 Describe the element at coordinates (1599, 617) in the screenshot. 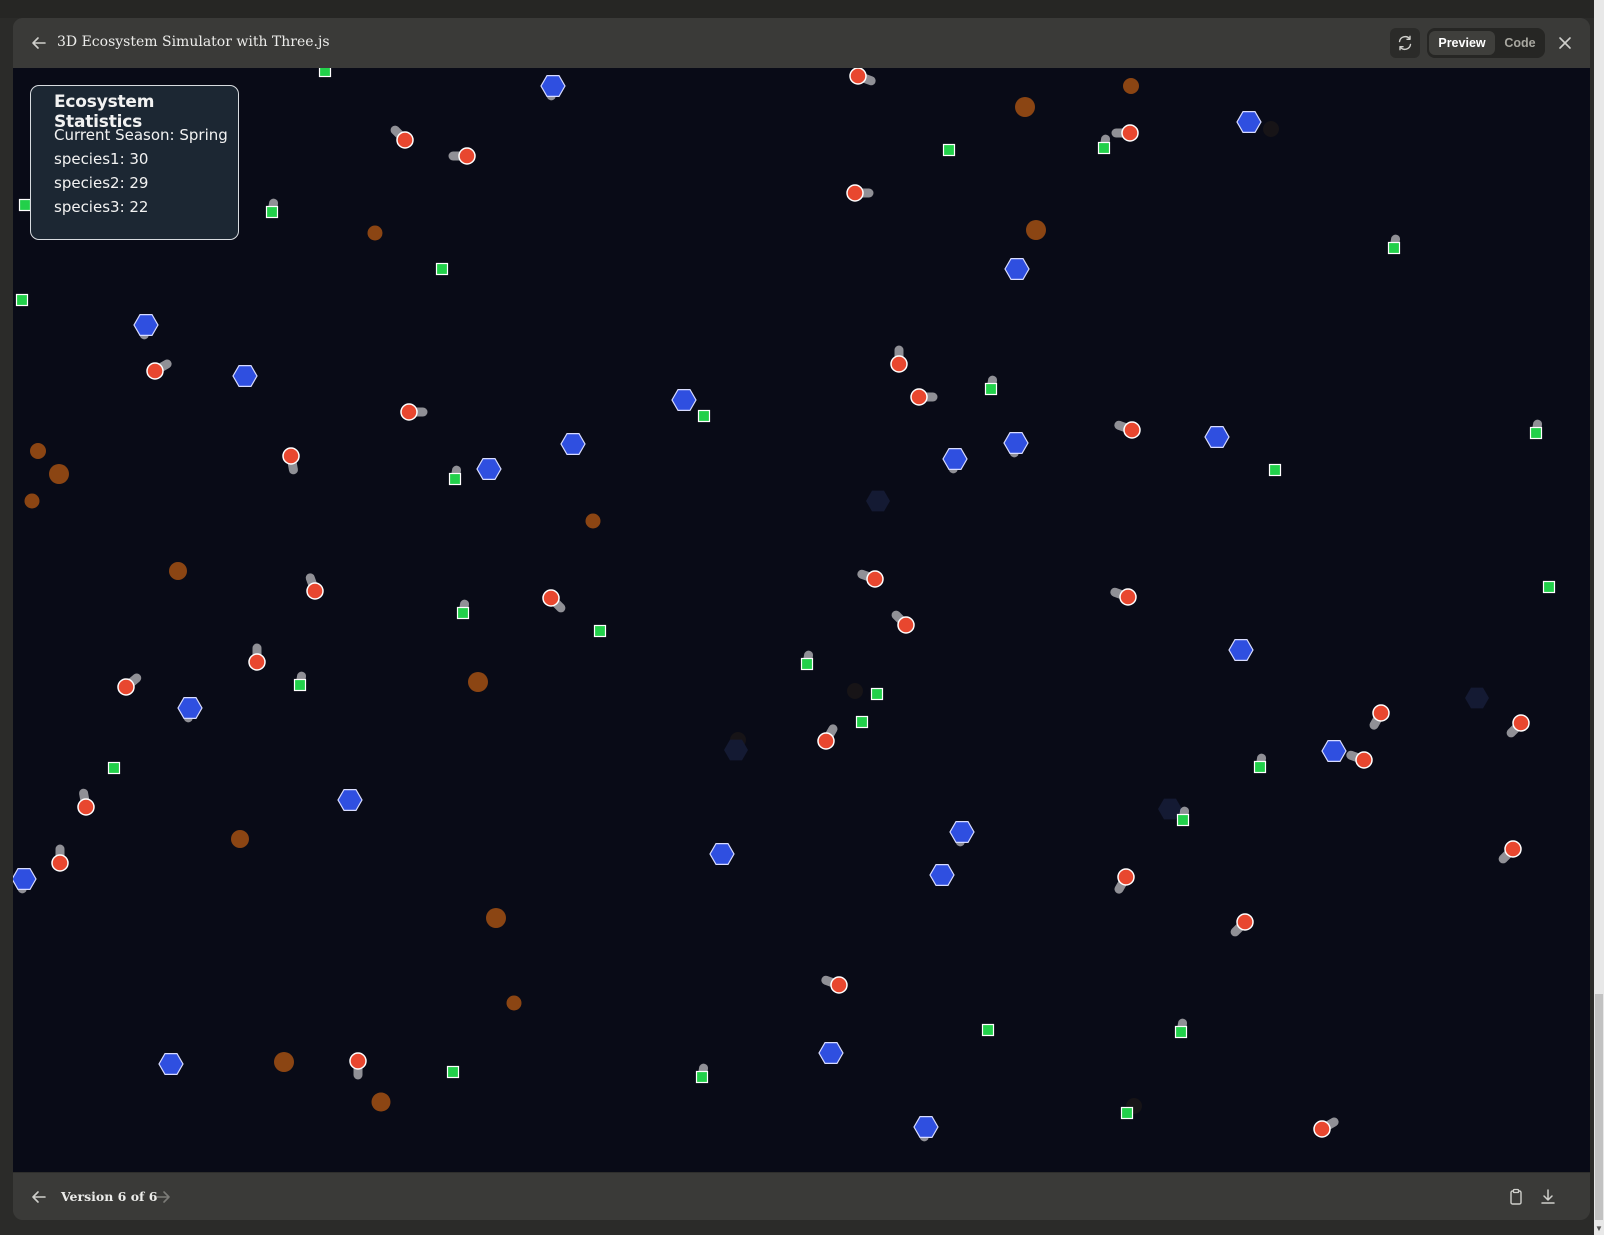

I see `page-scrollbar: ▼` at that location.